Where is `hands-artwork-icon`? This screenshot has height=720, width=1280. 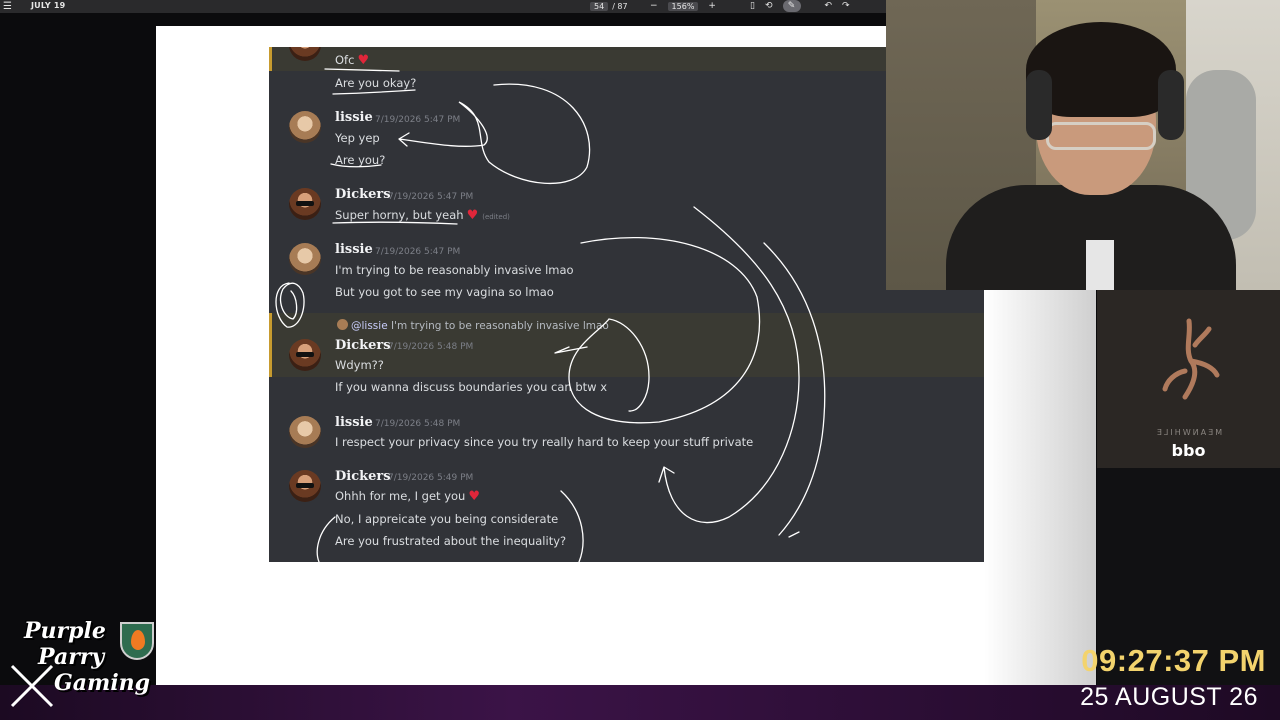
hands-artwork-icon is located at coordinates (1191, 359).